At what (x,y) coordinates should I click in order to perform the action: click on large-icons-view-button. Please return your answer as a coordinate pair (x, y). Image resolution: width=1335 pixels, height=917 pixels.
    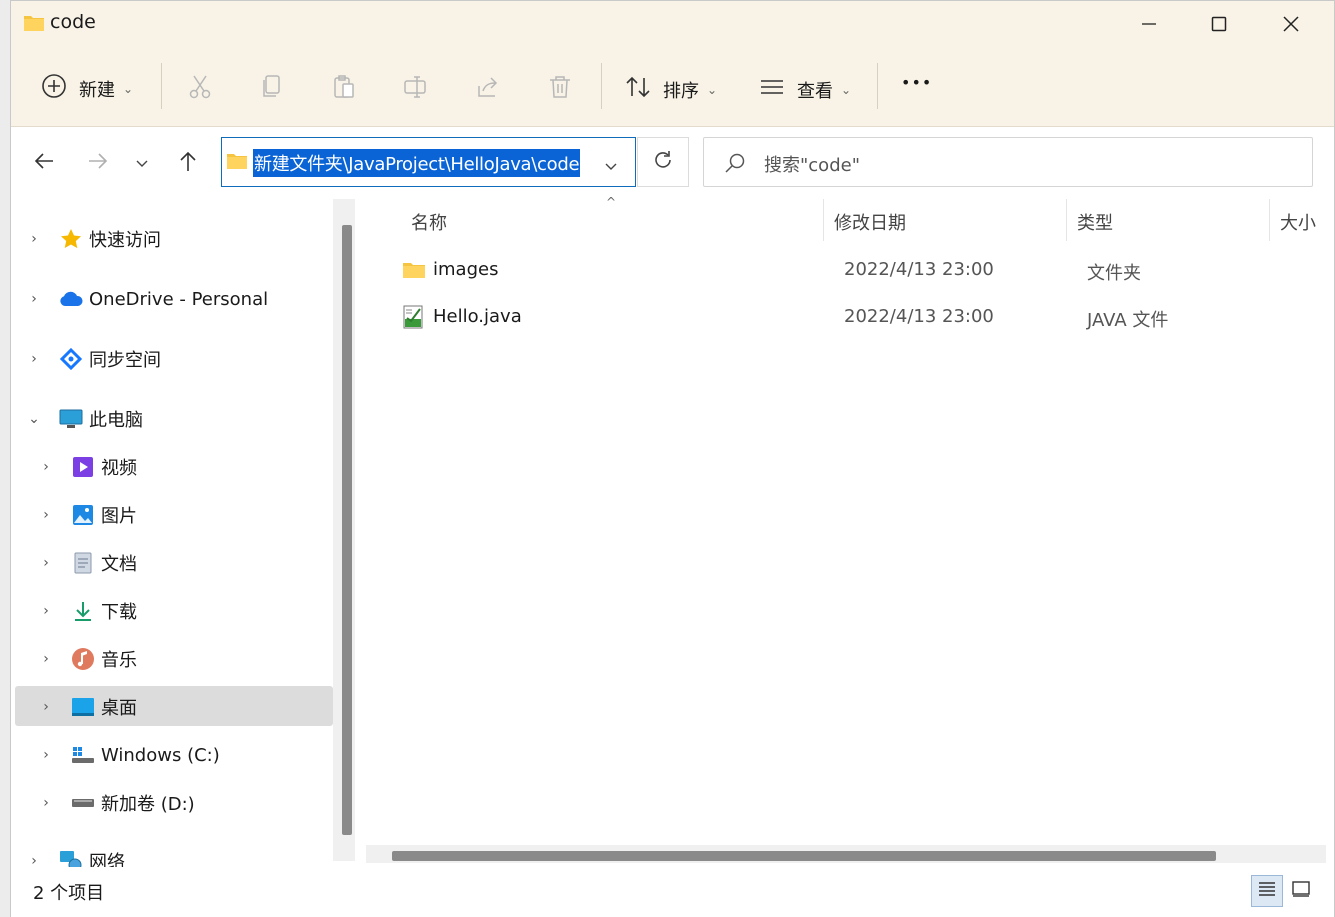
    Looking at the image, I should click on (1301, 891).